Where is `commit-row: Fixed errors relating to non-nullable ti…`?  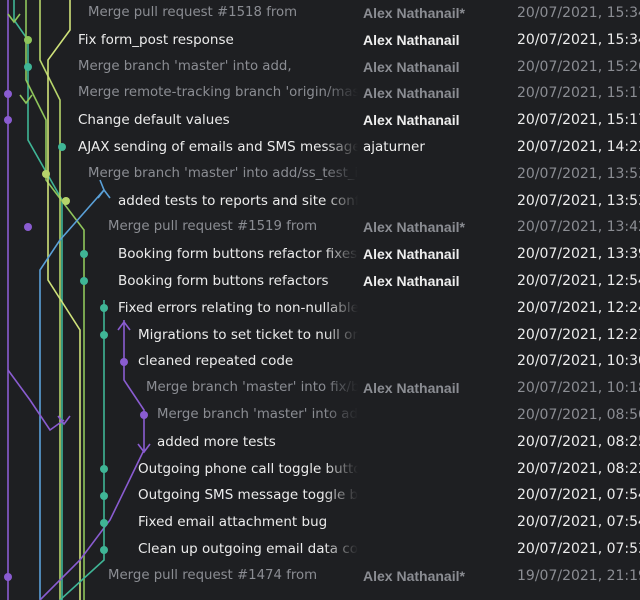 commit-row: Fixed errors relating to non-nullable ti… is located at coordinates (320, 308).